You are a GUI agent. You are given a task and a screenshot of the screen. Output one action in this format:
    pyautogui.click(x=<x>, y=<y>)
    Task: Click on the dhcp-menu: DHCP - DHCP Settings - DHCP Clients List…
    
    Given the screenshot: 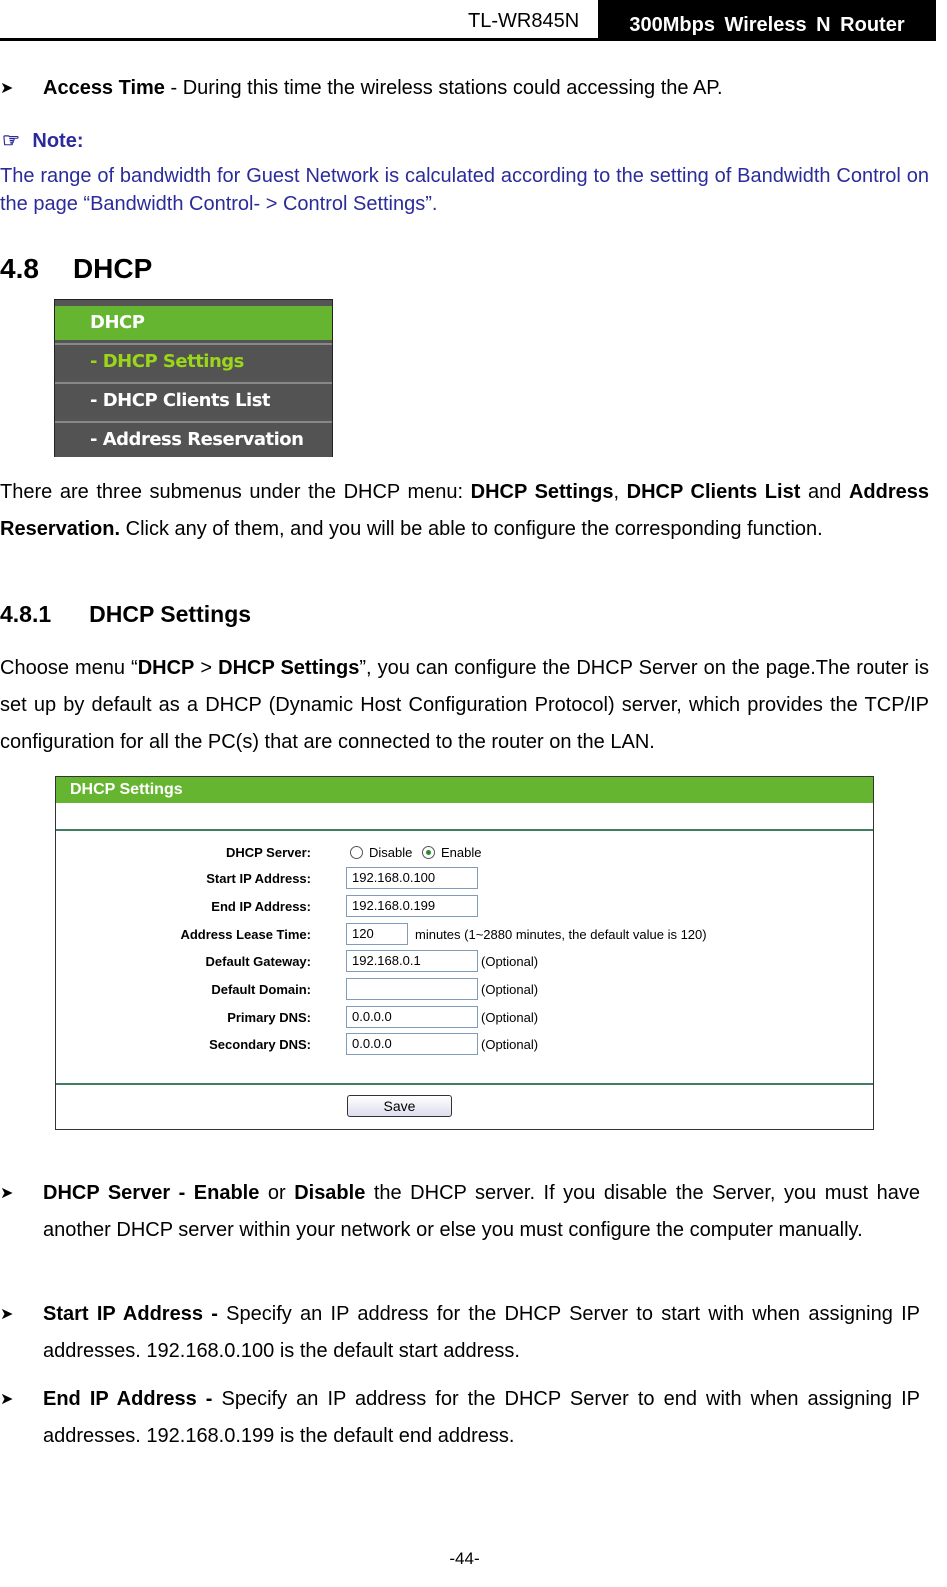 What is the action you would take?
    pyautogui.click(x=193, y=378)
    